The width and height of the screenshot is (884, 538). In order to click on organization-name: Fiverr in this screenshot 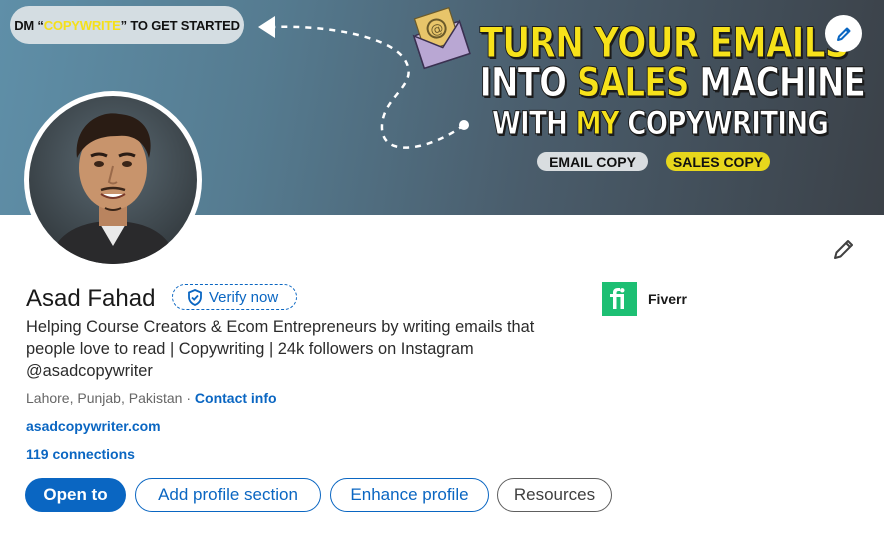, I will do `click(667, 299)`.